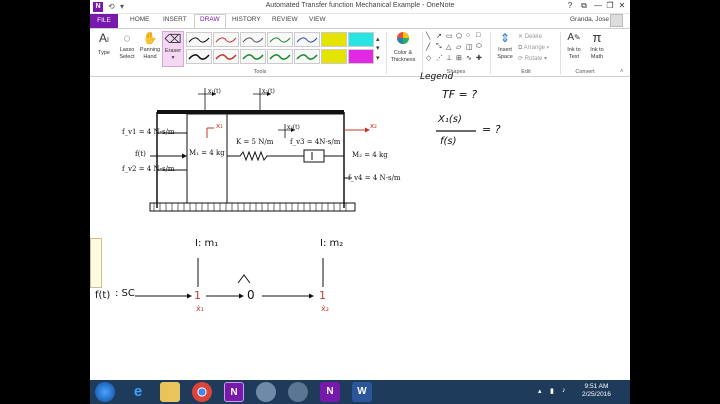 The image size is (720, 404). What do you see at coordinates (570, 5) in the screenshot?
I see `help-button: ?` at bounding box center [570, 5].